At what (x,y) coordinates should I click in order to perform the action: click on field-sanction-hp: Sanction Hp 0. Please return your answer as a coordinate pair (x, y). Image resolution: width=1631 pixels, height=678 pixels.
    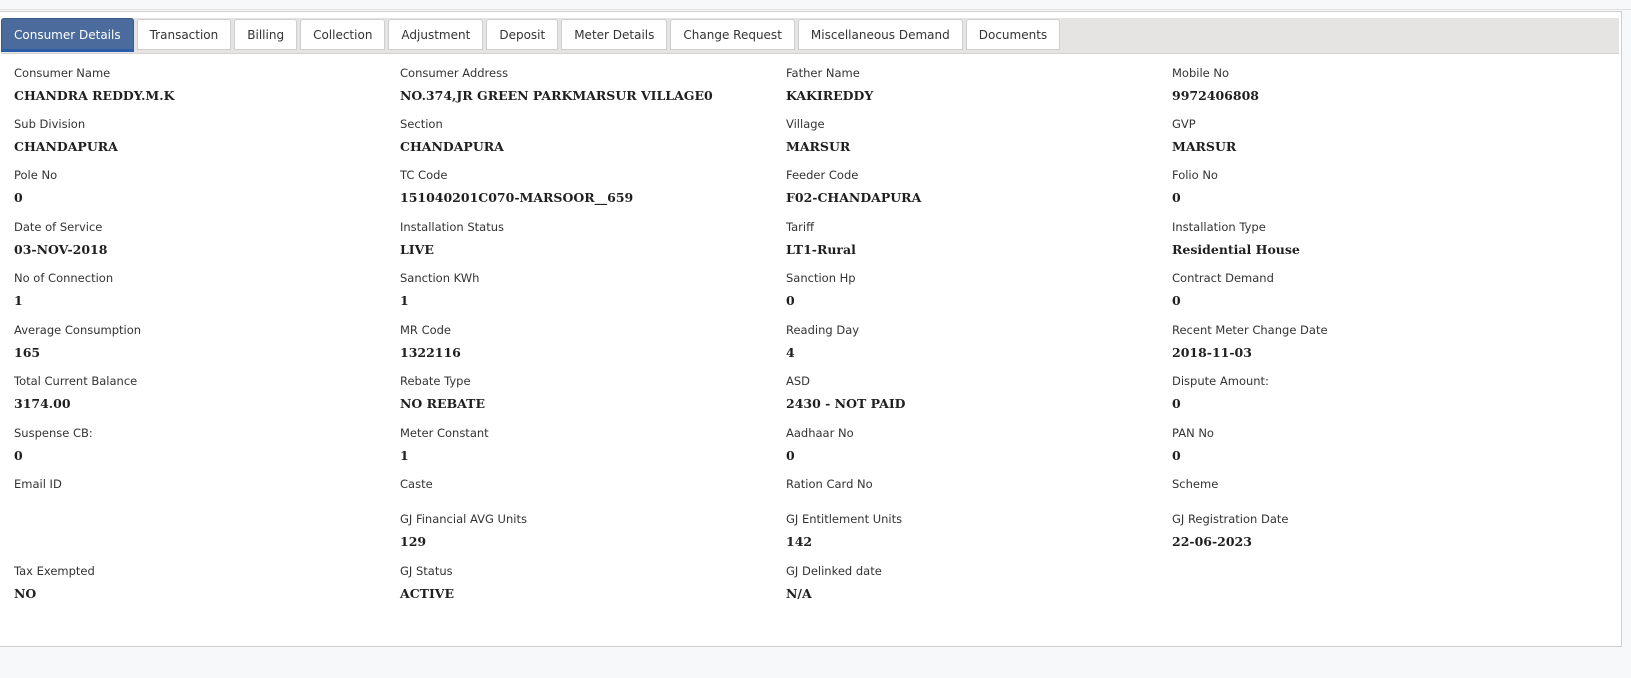
    Looking at the image, I should click on (821, 289).